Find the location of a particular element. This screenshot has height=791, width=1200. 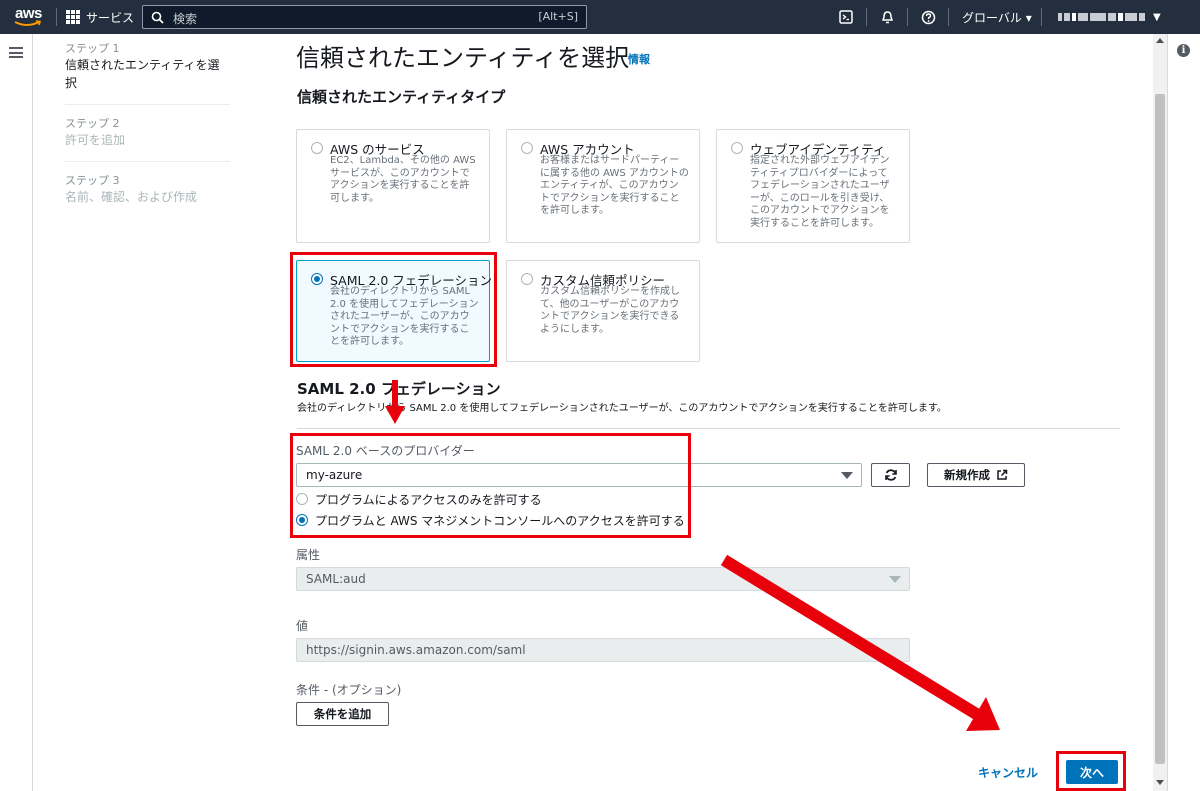

step-name: 信頼されたエンティティを選択 is located at coordinates (142, 74).